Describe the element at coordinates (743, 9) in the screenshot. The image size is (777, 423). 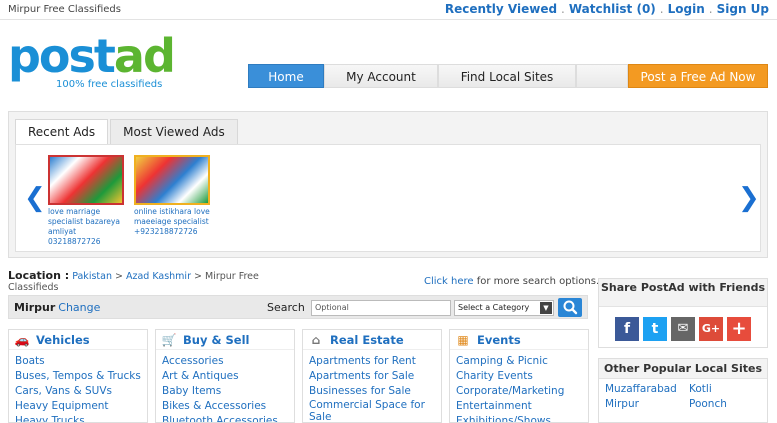
I see `signup-link: Sign Up` at that location.